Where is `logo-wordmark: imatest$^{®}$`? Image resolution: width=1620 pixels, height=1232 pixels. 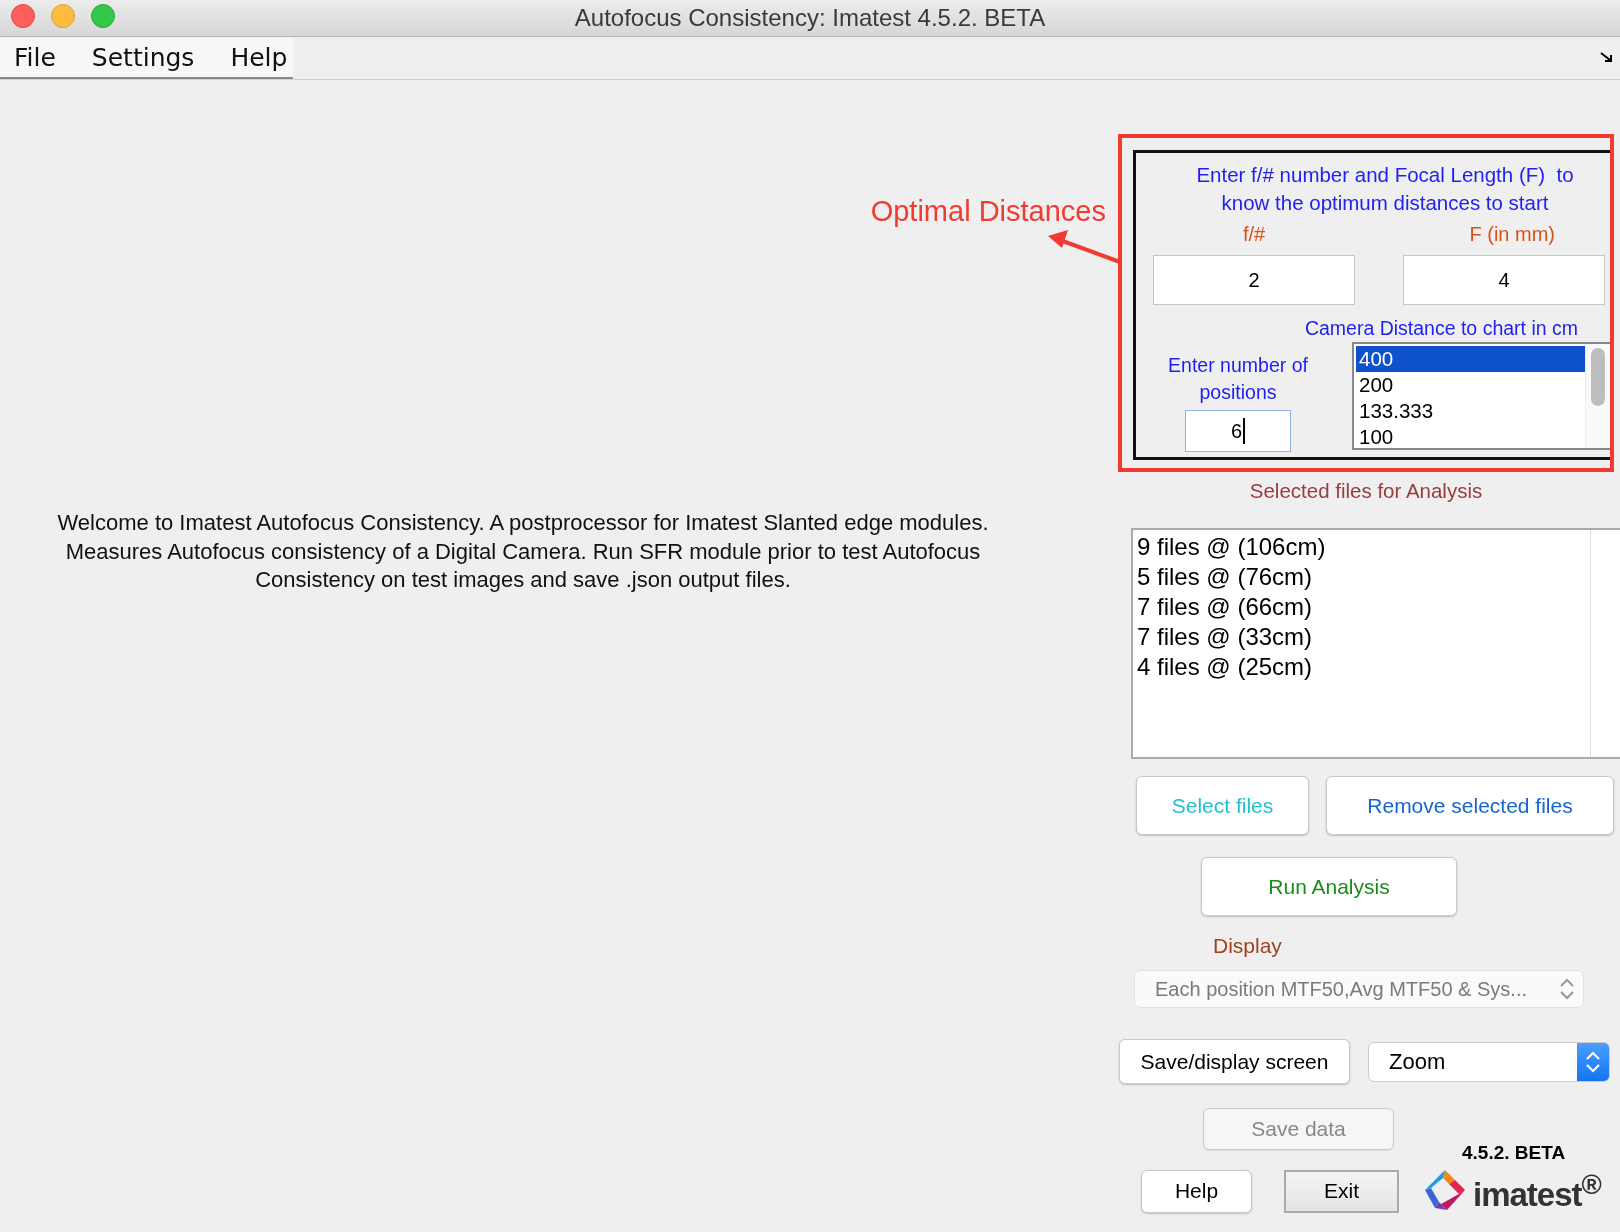 logo-wordmark: imatest$^{®}$ is located at coordinates (1537, 1191).